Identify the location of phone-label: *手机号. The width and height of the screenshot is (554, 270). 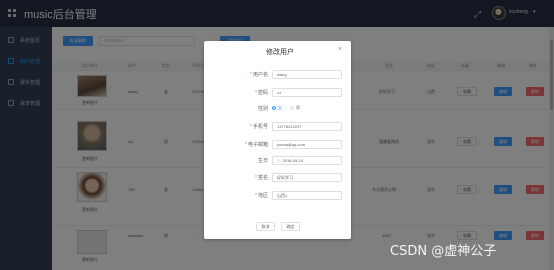
(259, 127).